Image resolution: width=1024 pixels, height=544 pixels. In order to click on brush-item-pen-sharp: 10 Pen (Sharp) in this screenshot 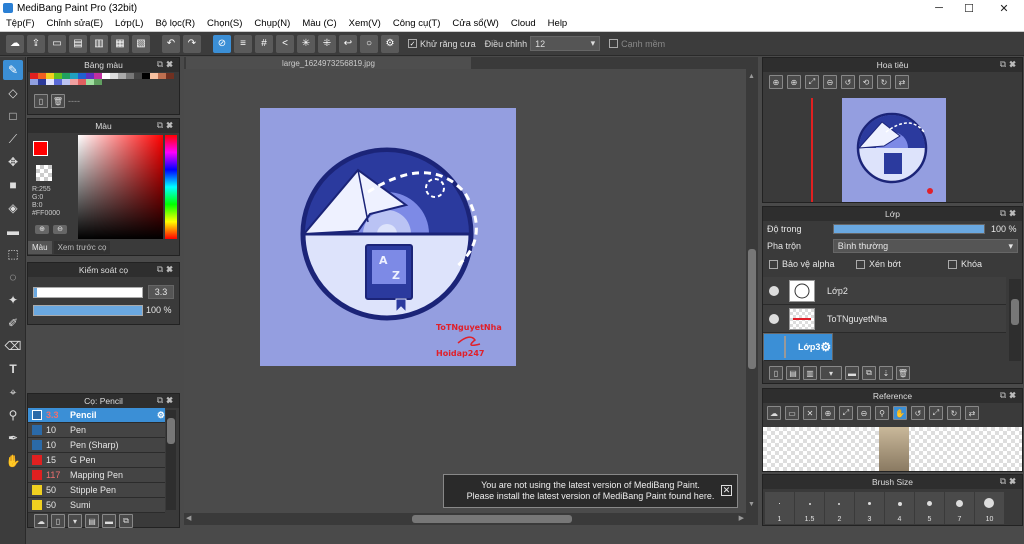, I will do `click(96, 445)`.